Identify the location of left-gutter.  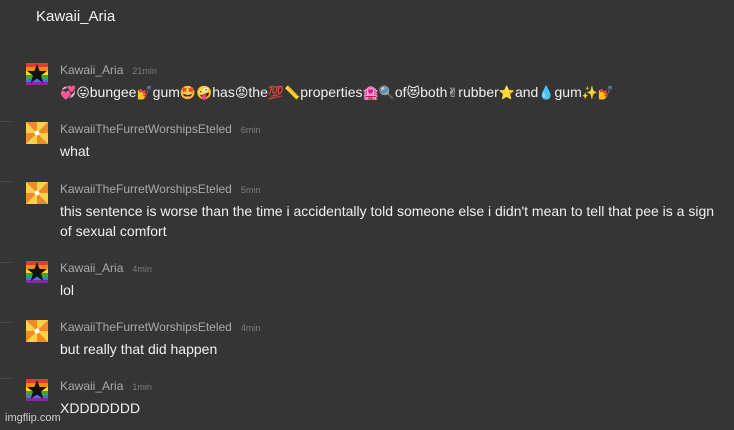
(6, 215).